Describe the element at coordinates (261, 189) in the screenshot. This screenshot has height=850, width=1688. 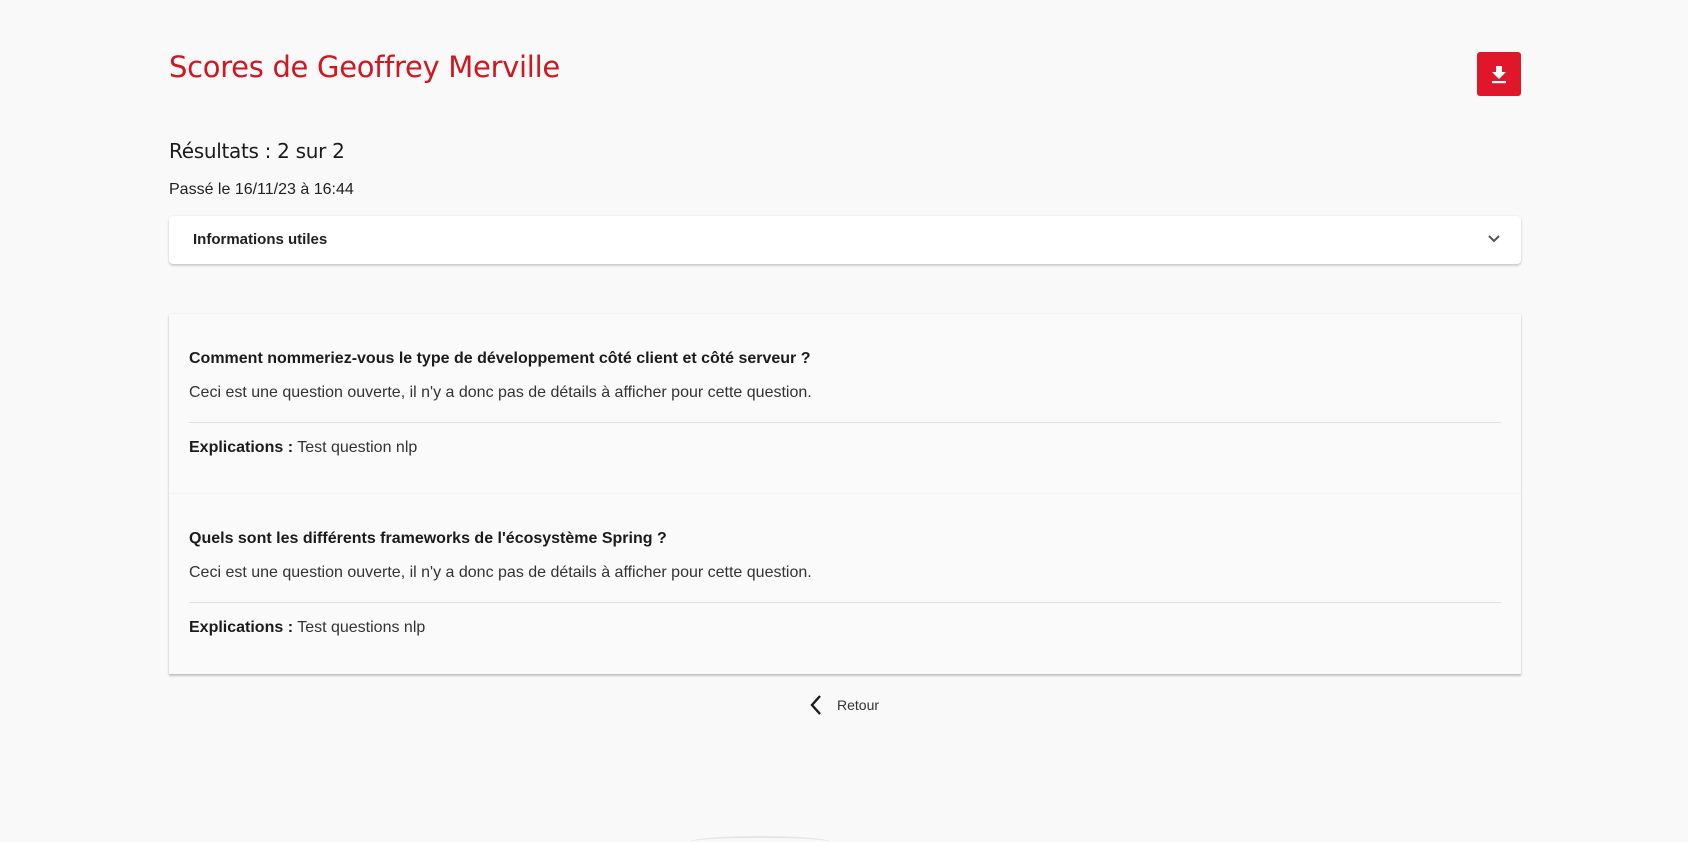
I see `passed-date: Passé le 16/11/23 à 16:44` at that location.